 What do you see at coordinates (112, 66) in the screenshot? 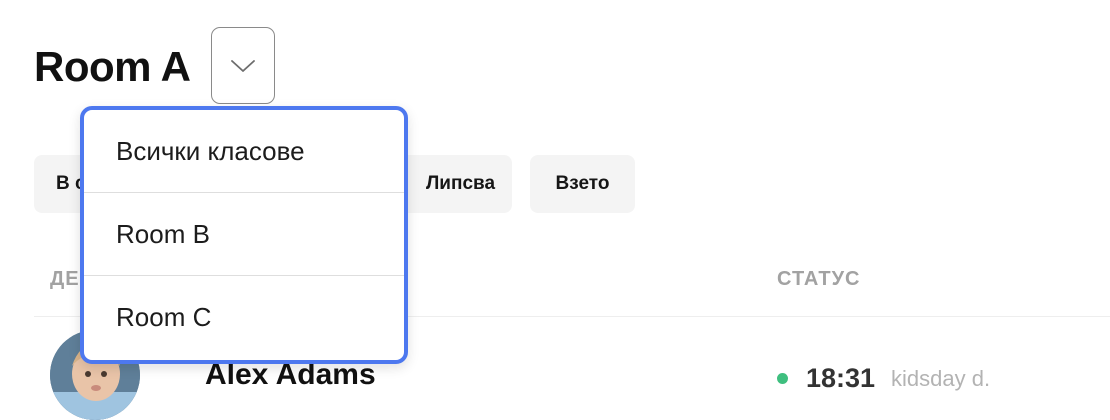
I see `page-title: Room A` at bounding box center [112, 66].